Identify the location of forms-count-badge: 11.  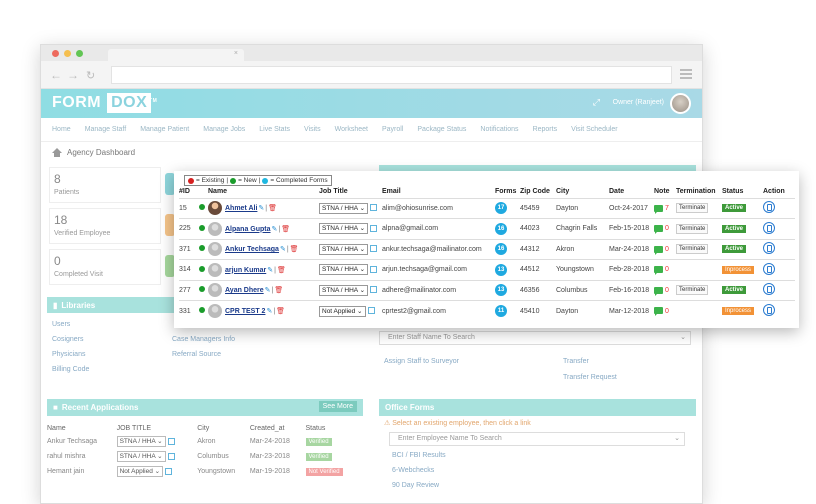
(501, 311).